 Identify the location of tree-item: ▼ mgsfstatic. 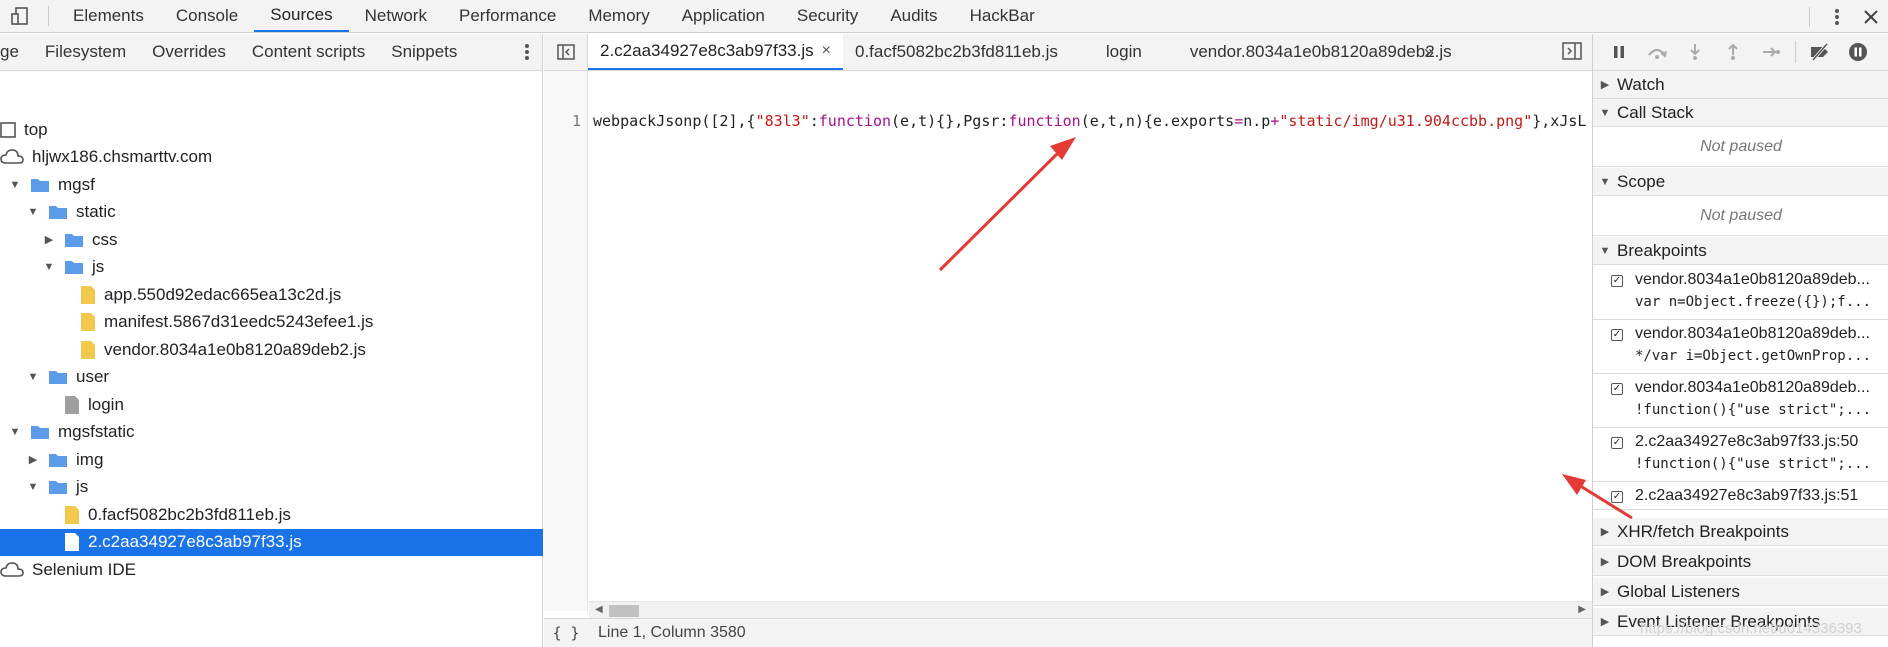
(271, 432).